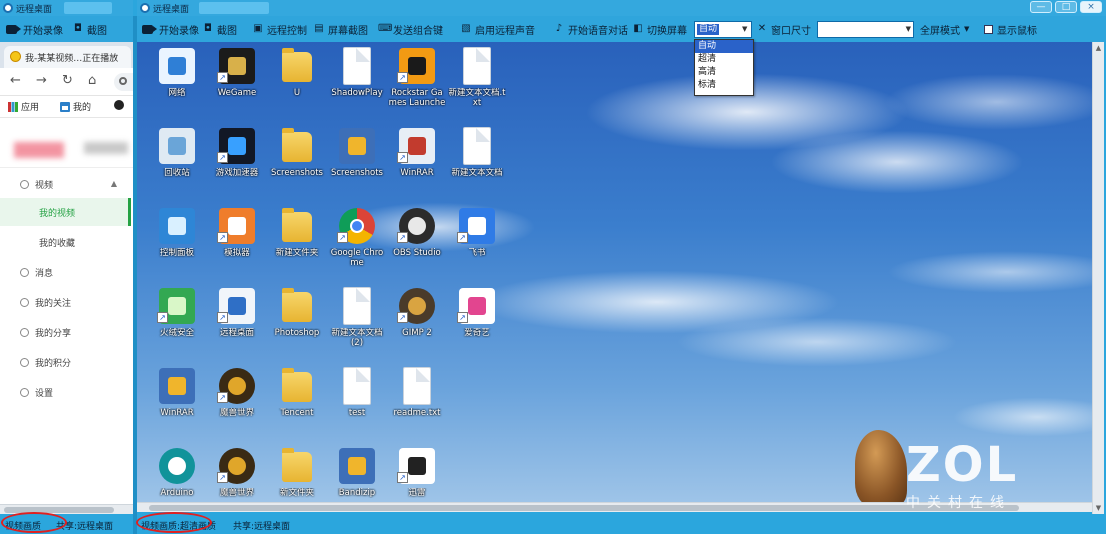  I want to click on desktop-icon: ↗ 游戏加速器, so click(237, 167).